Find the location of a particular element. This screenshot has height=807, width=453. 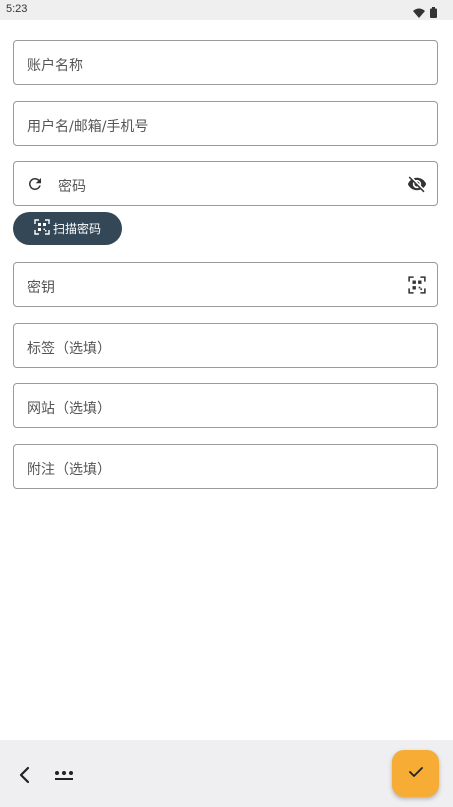

password-label: 密码 is located at coordinates (72, 187).